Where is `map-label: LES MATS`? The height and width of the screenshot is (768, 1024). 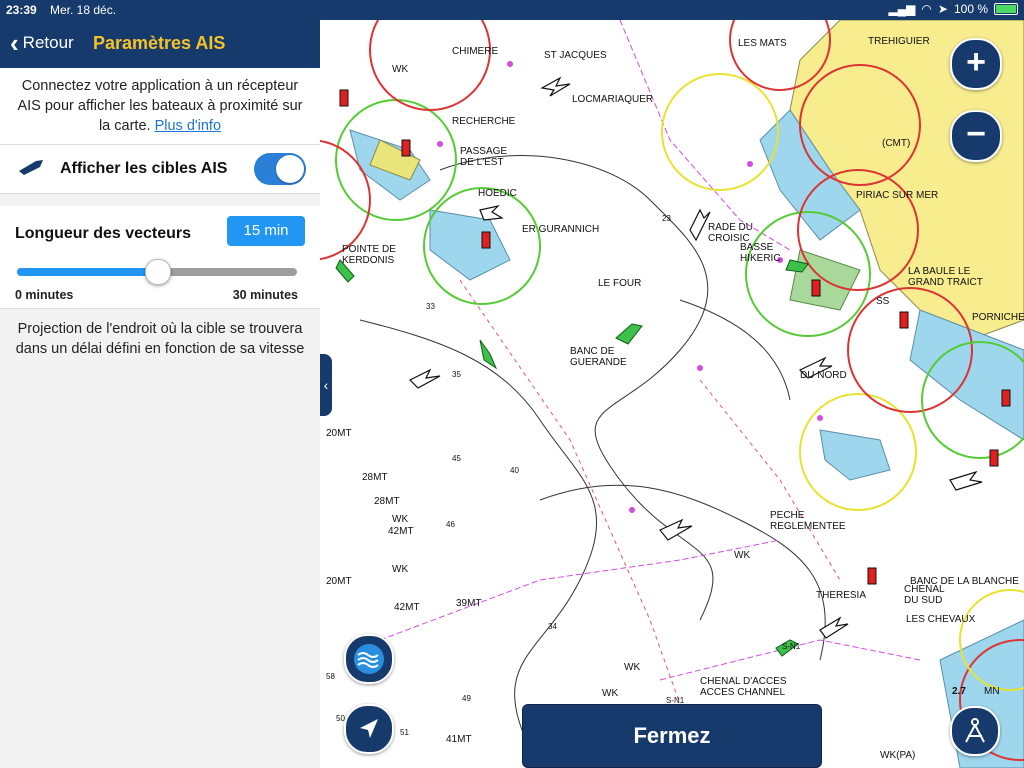 map-label: LES MATS is located at coordinates (762, 43).